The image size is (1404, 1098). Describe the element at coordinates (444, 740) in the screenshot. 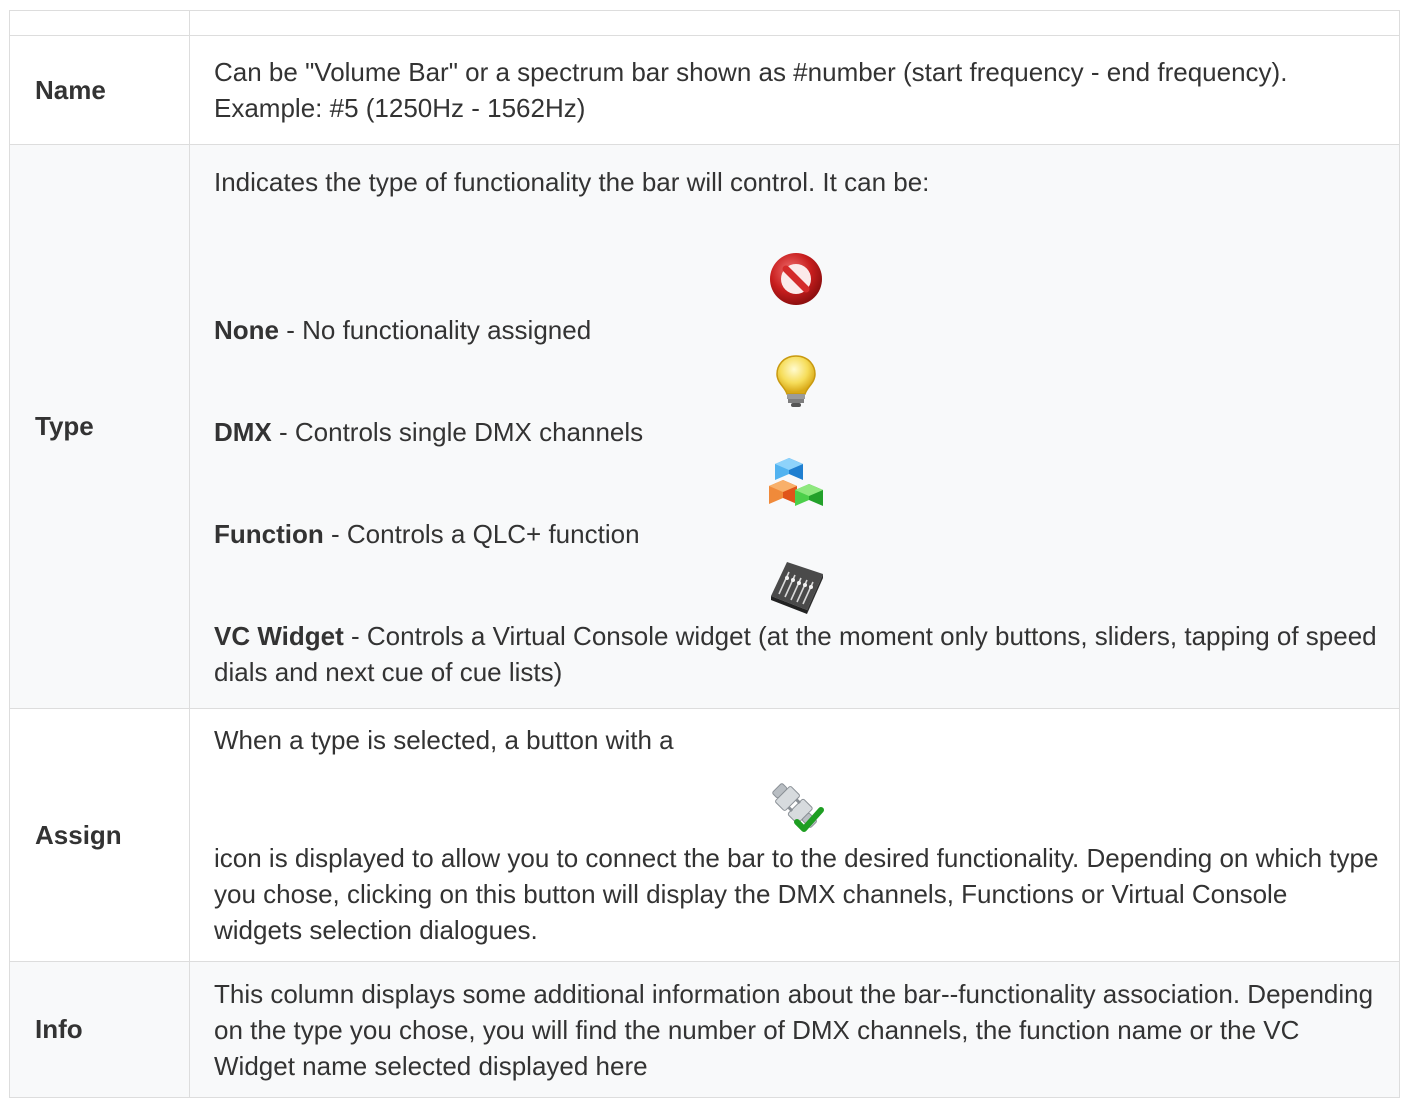

I see `assign-text-before: When a type is selected, a button with a` at that location.